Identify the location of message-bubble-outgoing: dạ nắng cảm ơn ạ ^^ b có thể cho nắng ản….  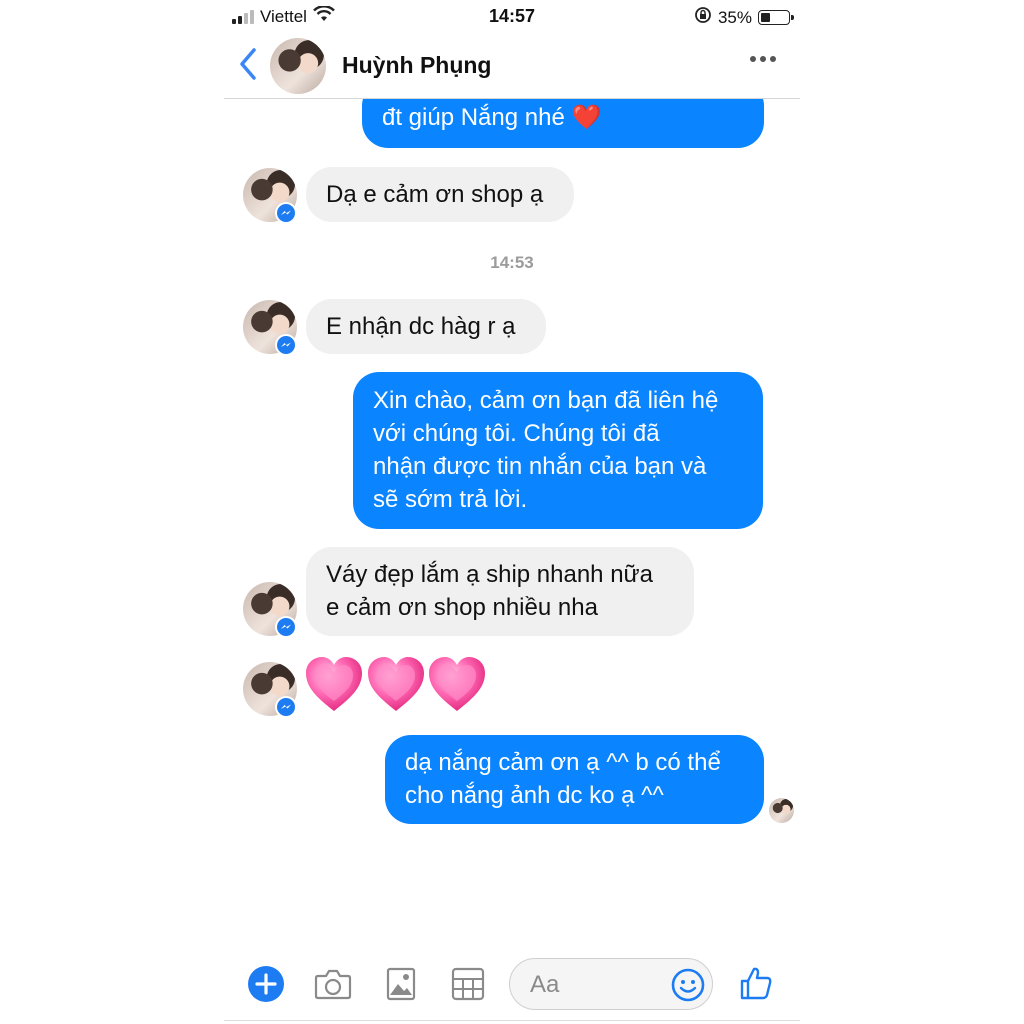
(574, 779).